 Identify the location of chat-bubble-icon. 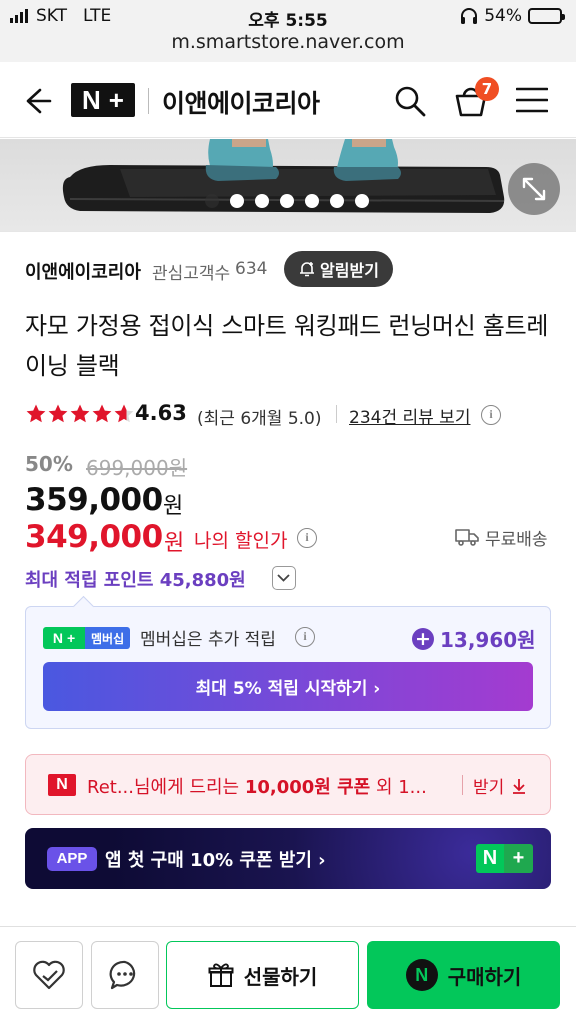
(122, 975).